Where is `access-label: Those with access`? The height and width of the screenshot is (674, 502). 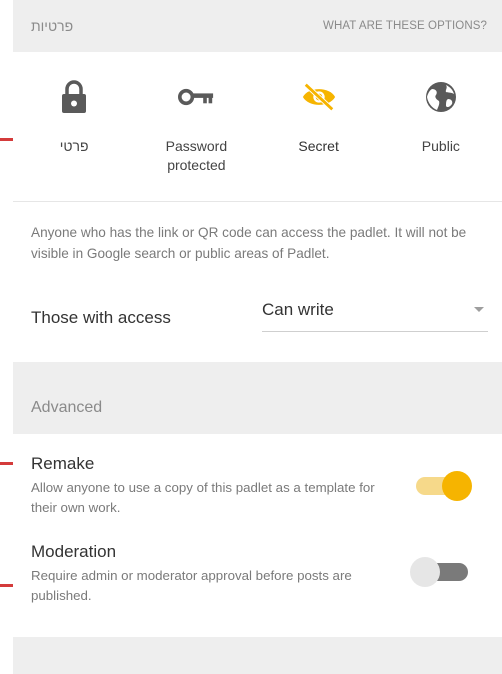 access-label: Those with access is located at coordinates (101, 317).